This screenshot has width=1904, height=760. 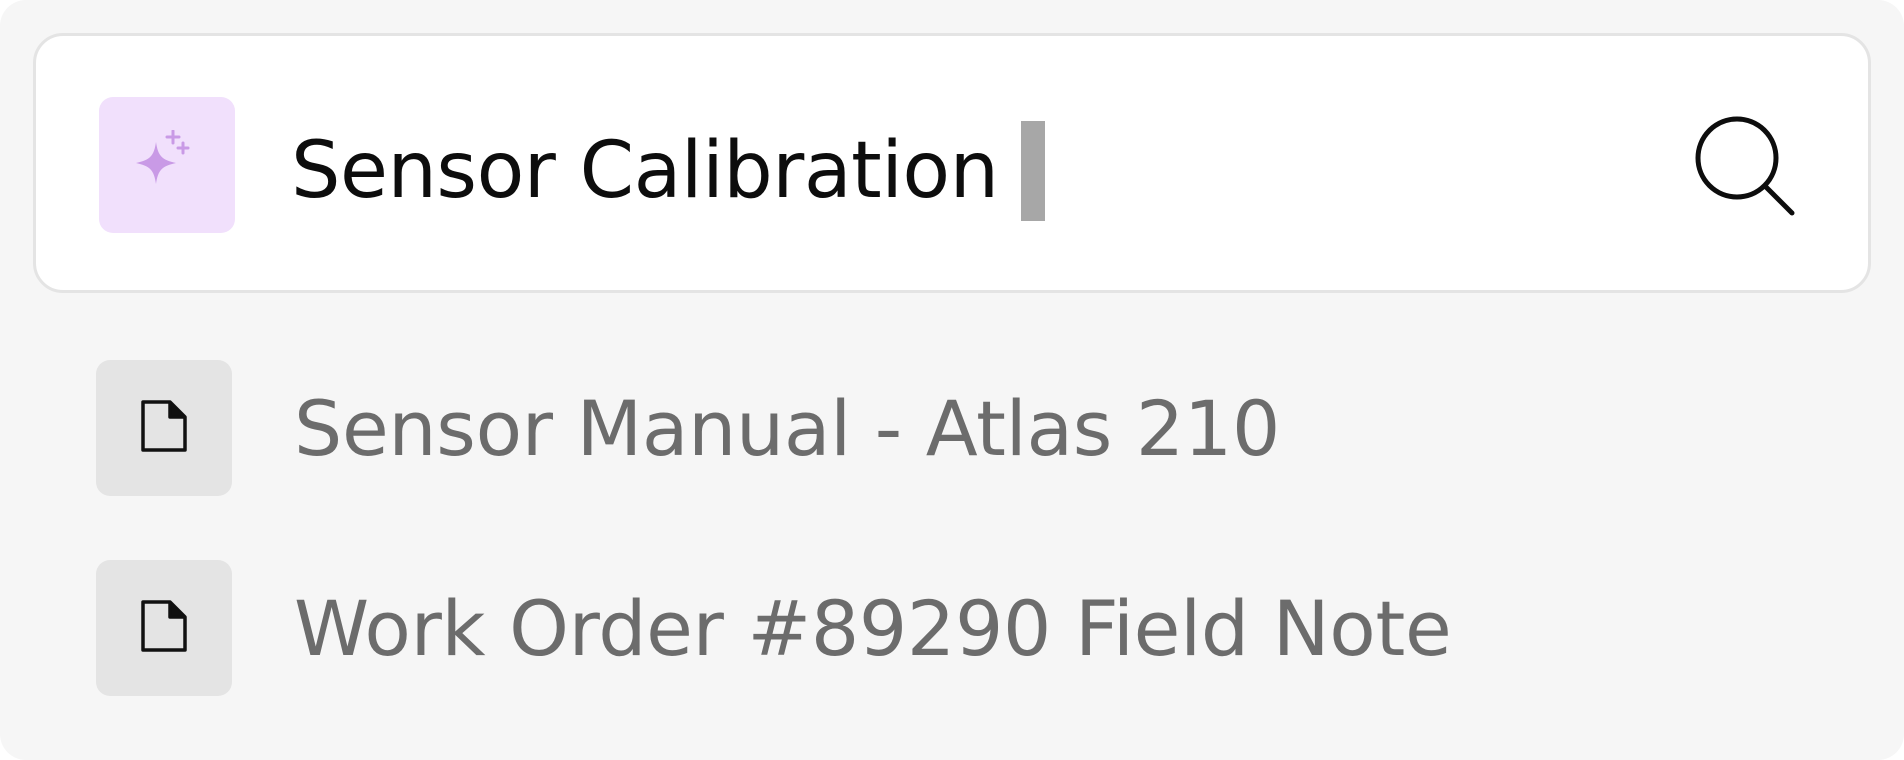 I want to click on result-label: Work Order #89290 Field Note, so click(x=873, y=628).